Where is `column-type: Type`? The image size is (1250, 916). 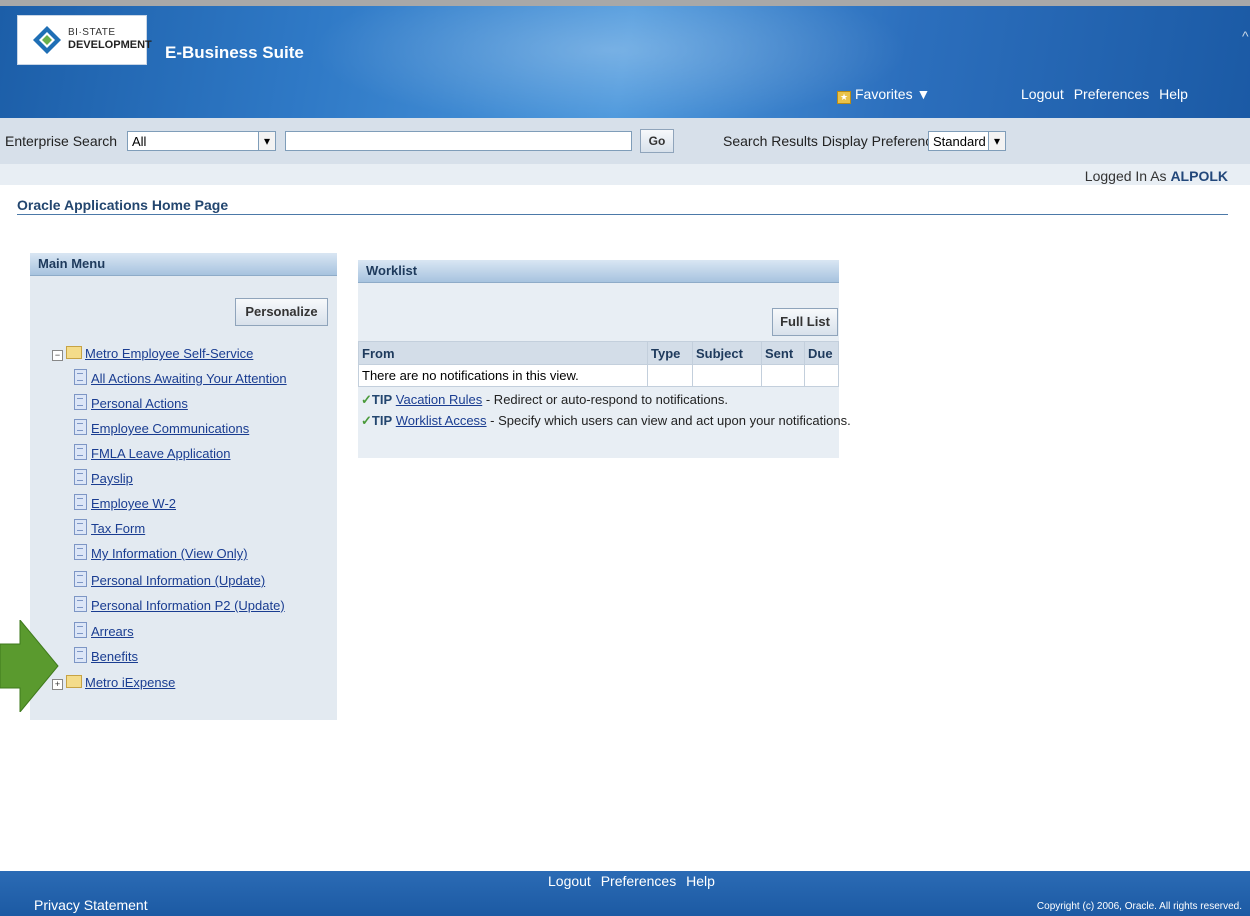 column-type: Type is located at coordinates (670, 353).